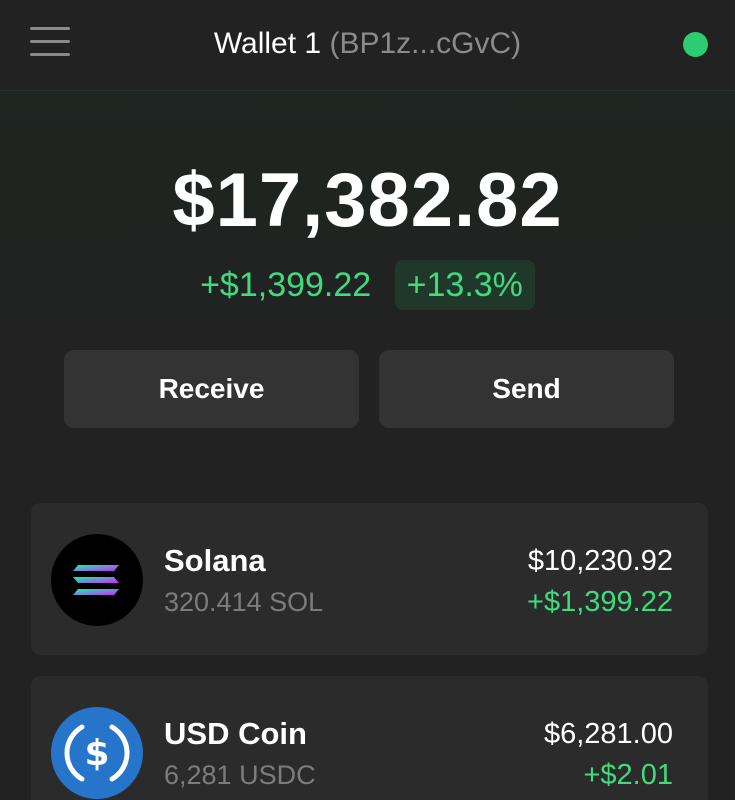  Describe the element at coordinates (97, 580) in the screenshot. I see `solana-logo-icon` at that location.